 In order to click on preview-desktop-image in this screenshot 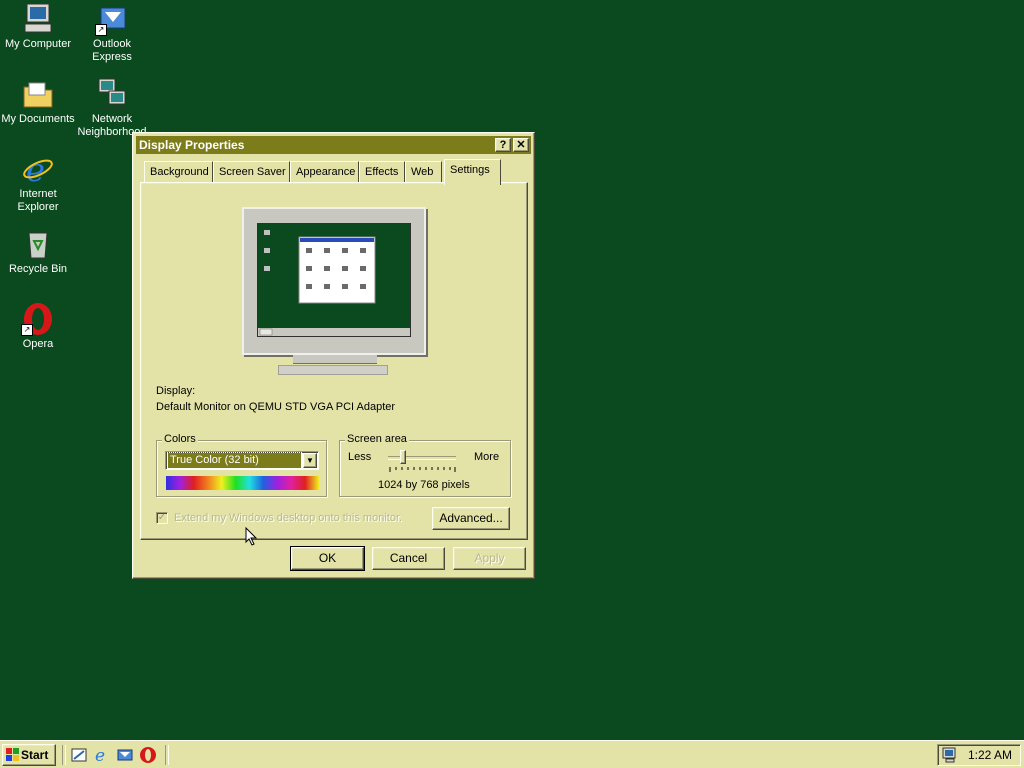, I will do `click(334, 283)`.